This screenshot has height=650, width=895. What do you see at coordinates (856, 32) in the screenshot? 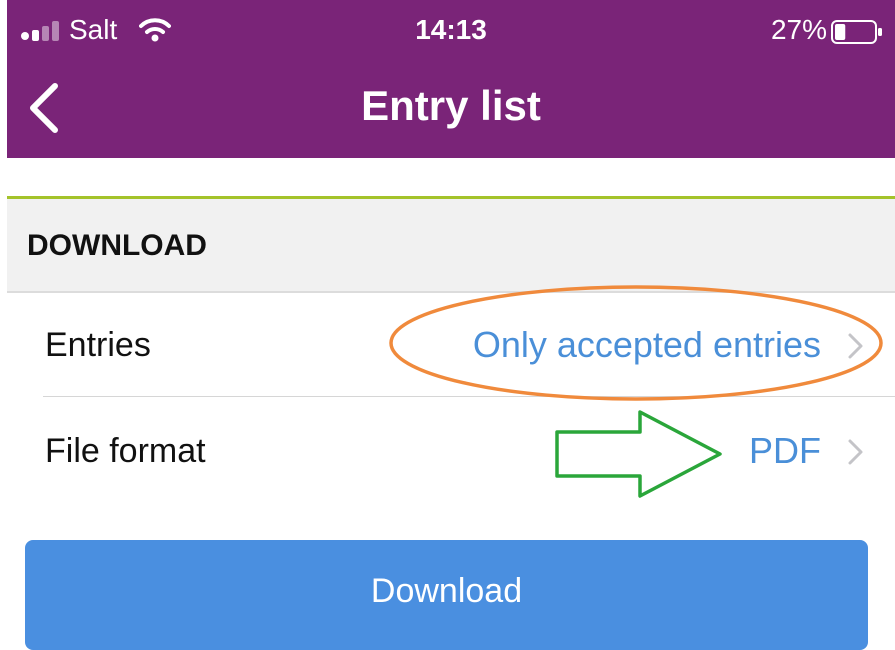
I see `battery-icon` at bounding box center [856, 32].